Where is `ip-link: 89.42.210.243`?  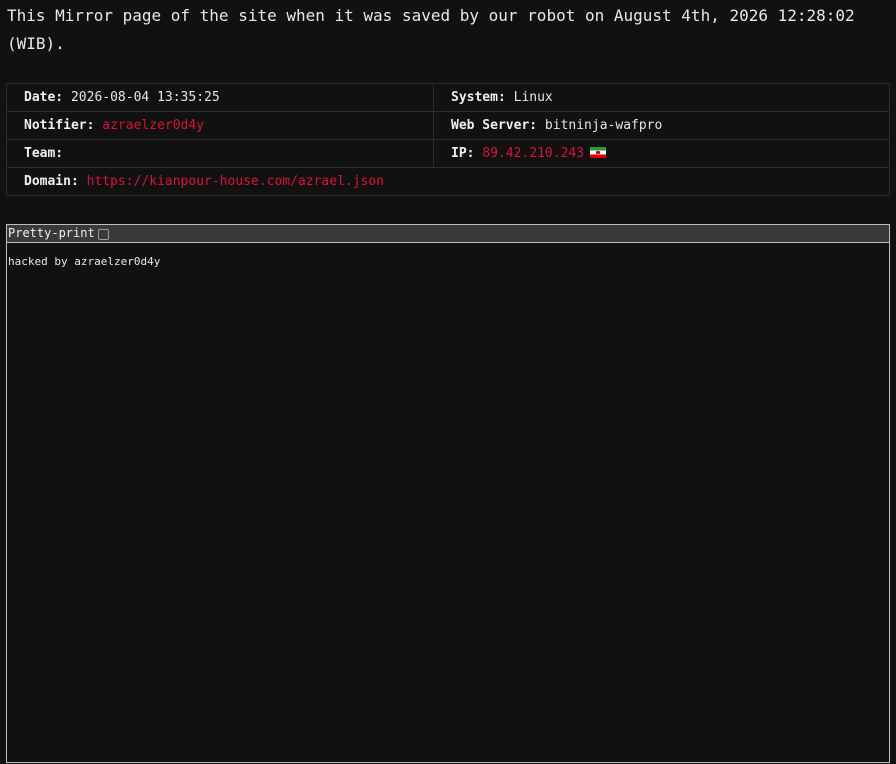 ip-link: 89.42.210.243 is located at coordinates (533, 153).